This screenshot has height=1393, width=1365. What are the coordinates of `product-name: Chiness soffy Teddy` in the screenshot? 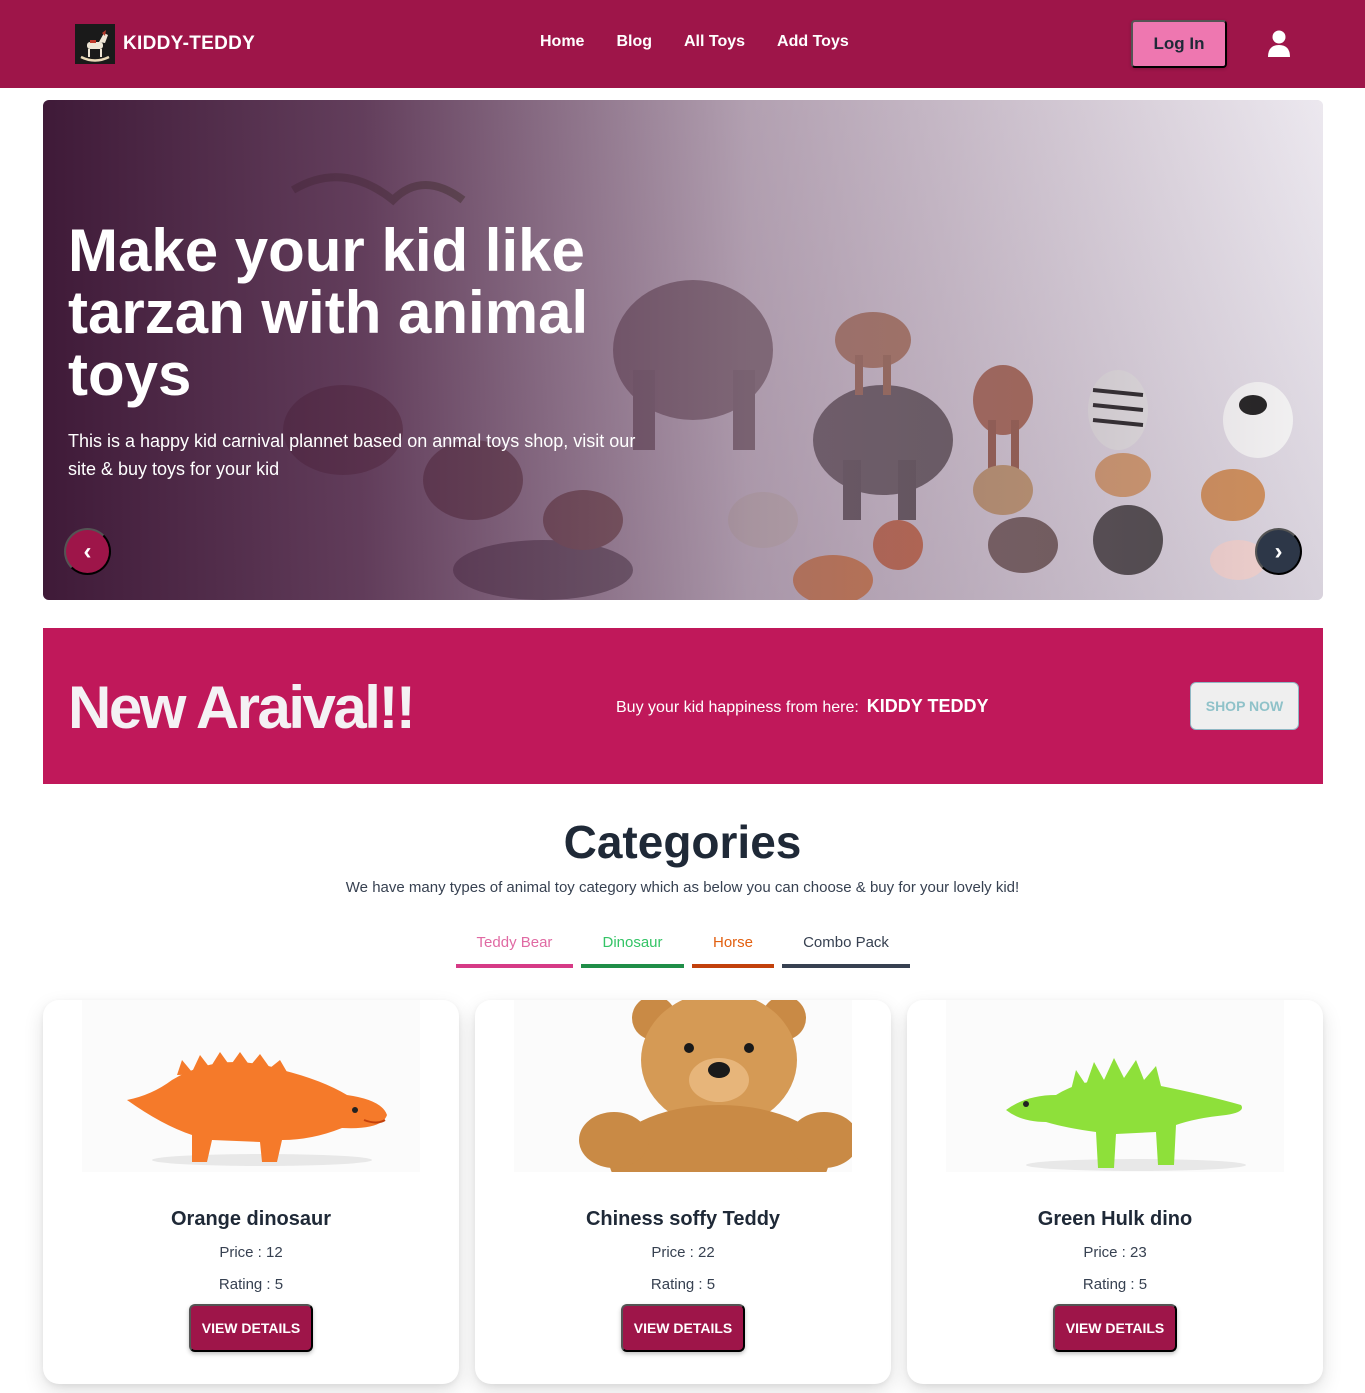 It's located at (683, 1219).